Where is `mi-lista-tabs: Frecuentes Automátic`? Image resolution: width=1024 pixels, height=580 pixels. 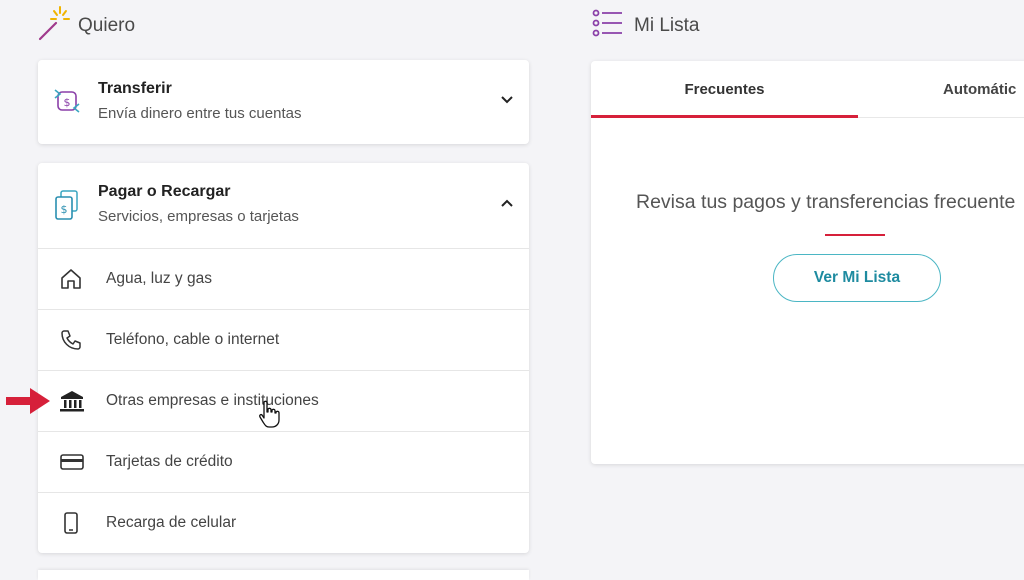 mi-lista-tabs: Frecuentes Automátic is located at coordinates (807, 89).